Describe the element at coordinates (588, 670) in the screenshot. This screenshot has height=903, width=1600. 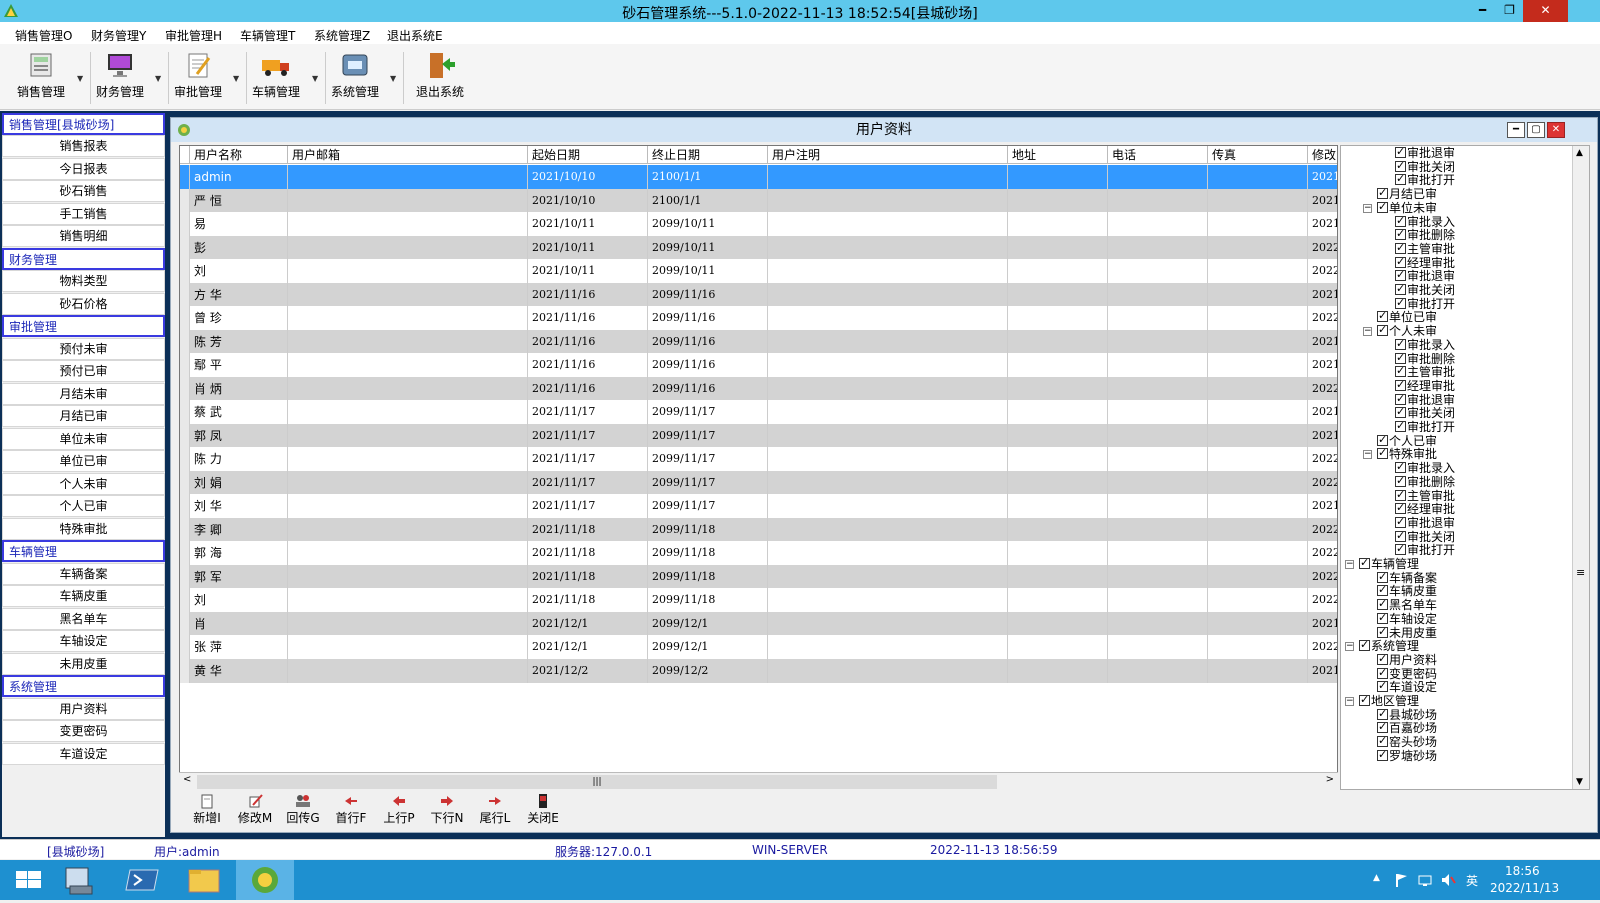
I see `table-cell: 2021/12/2` at that location.